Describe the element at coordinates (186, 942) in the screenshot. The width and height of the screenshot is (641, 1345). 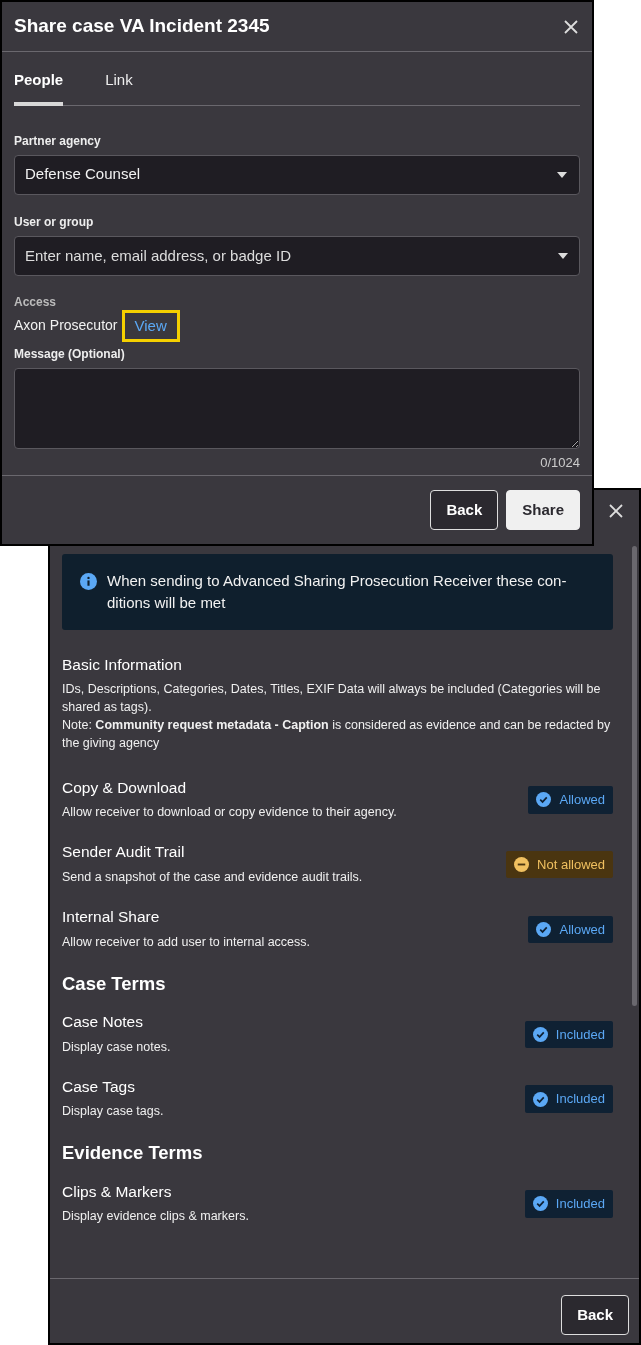
I see `term-text: Allow receiver to add user to internal access.` at that location.